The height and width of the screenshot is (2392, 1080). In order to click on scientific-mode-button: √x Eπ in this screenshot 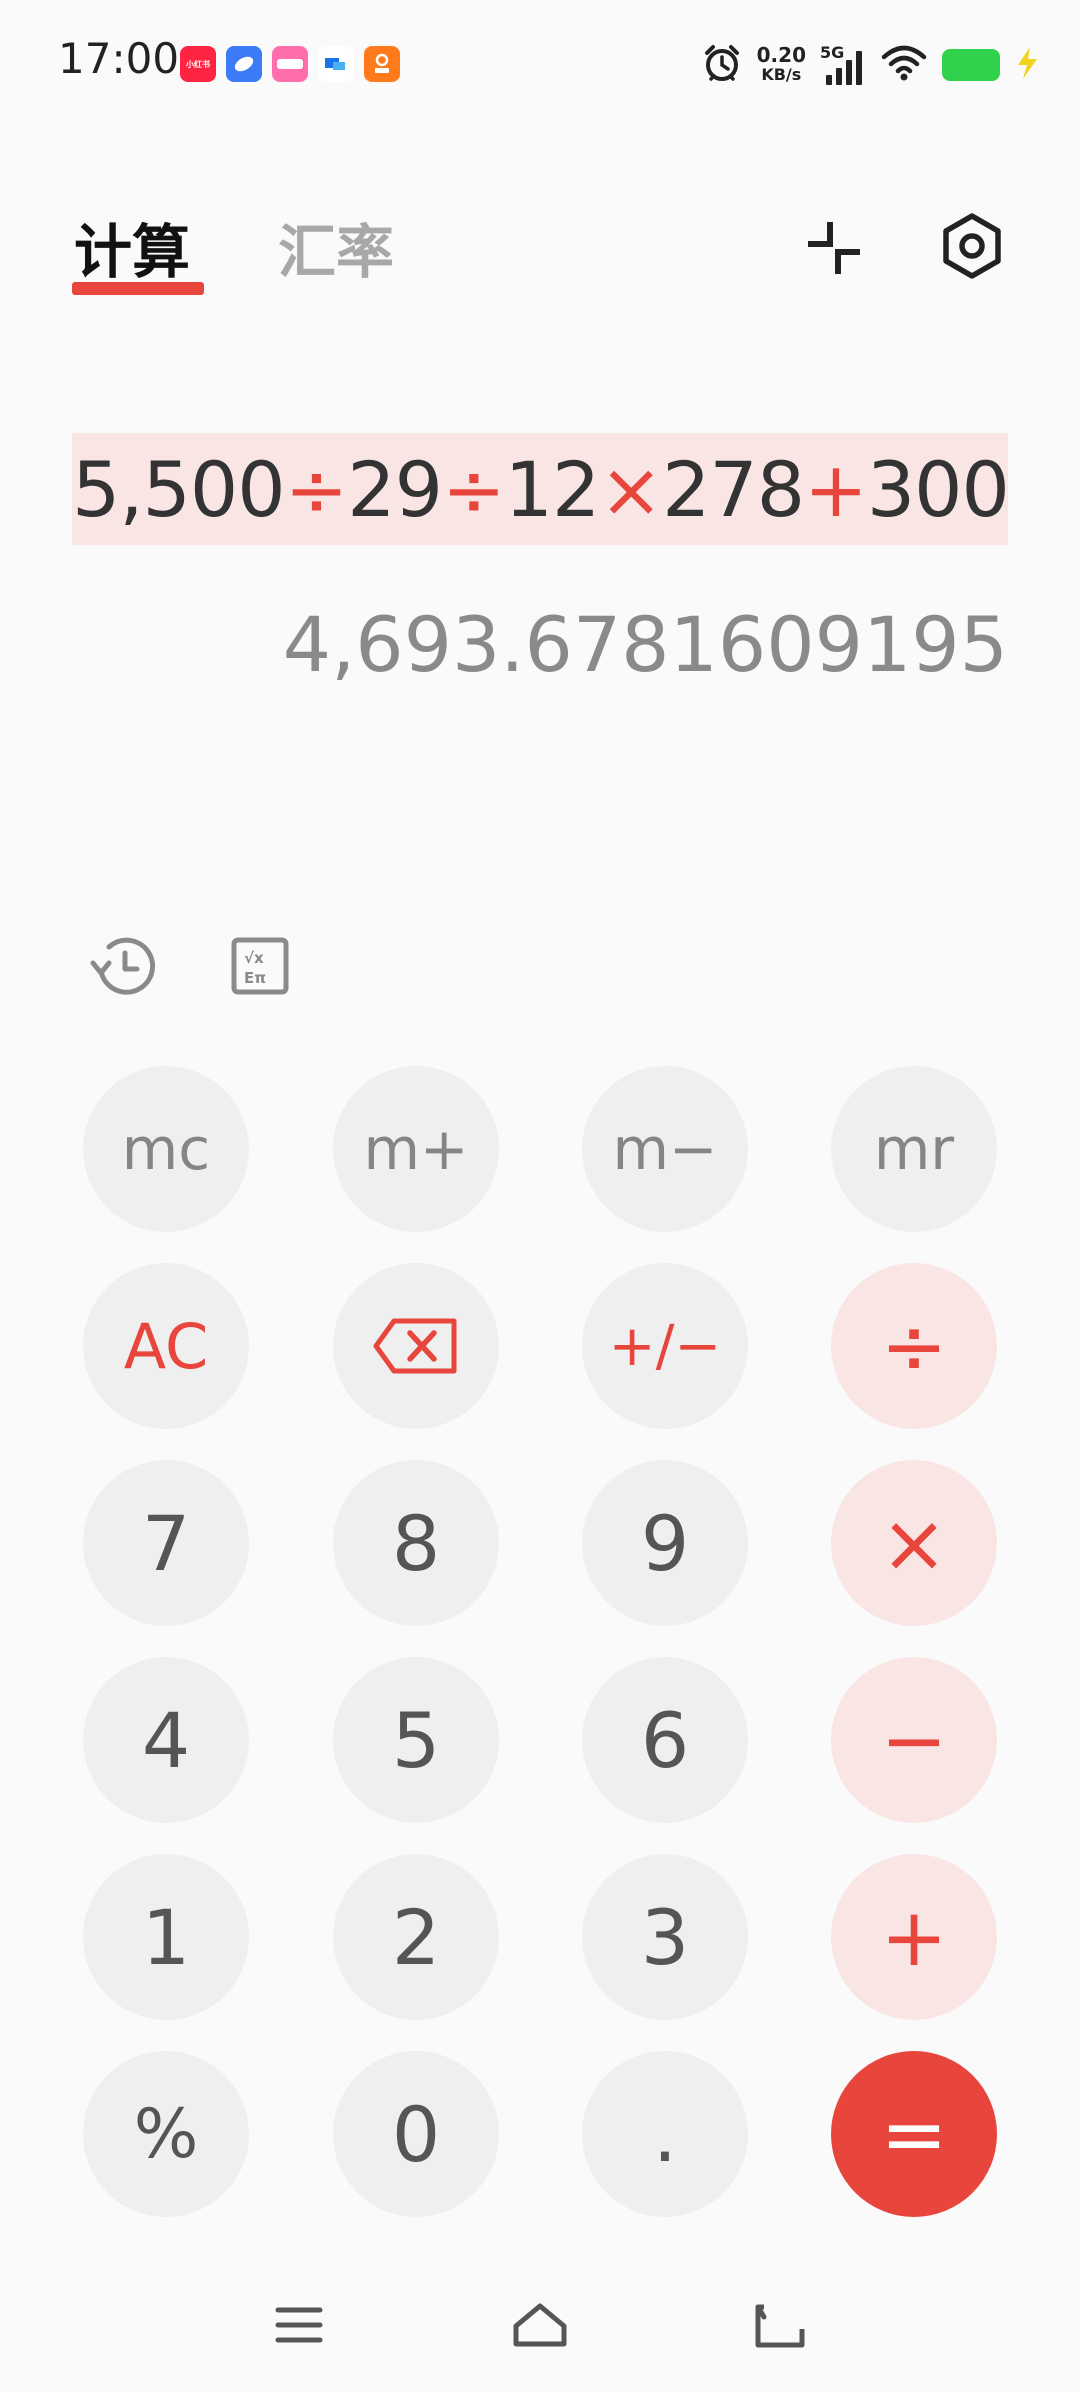, I will do `click(260, 966)`.